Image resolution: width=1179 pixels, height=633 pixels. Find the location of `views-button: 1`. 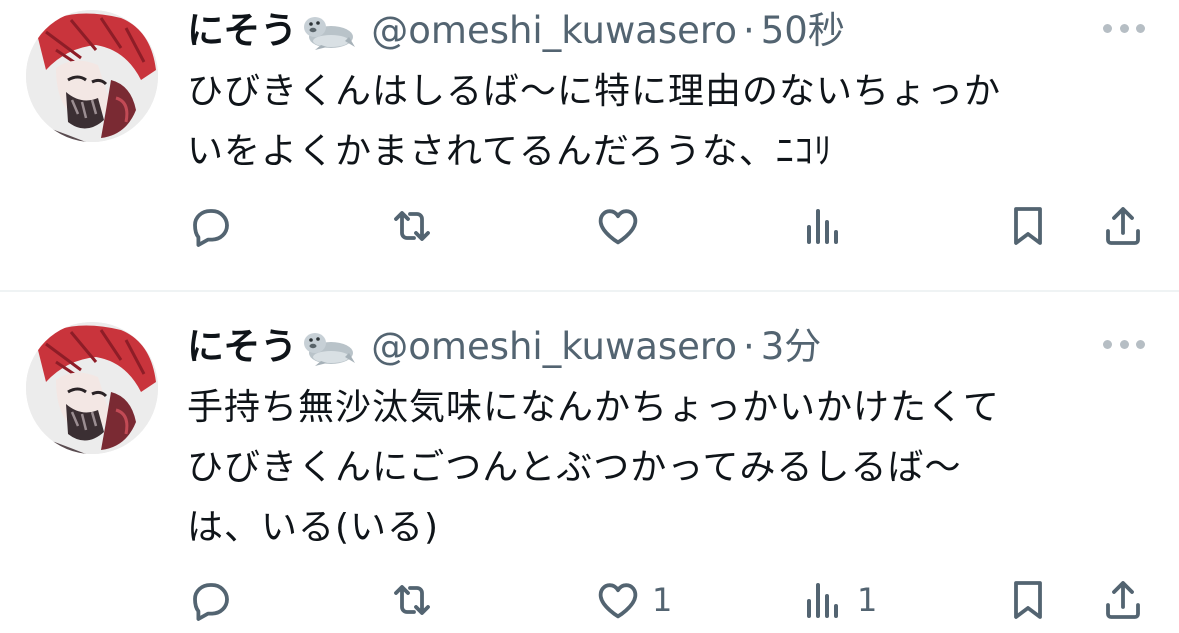

views-button: 1 is located at coordinates (838, 600).